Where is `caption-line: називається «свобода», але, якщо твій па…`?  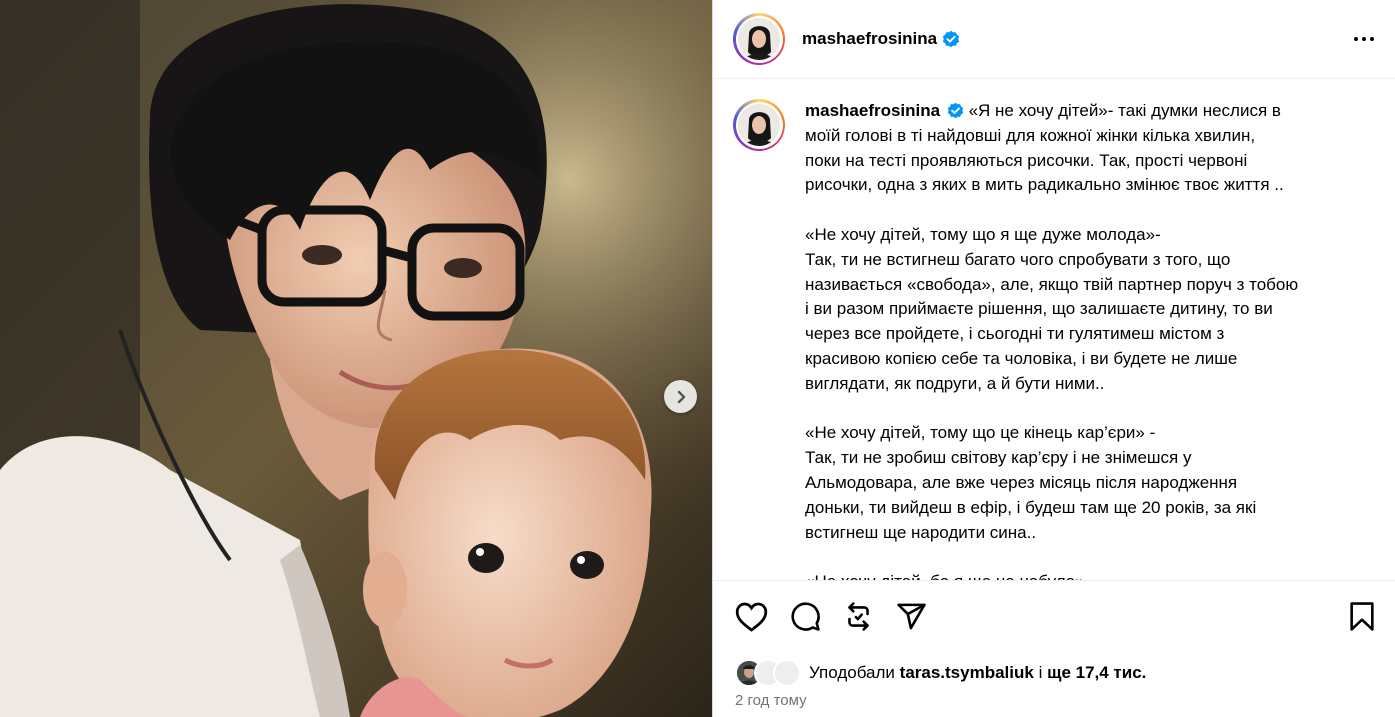
caption-line: називається «свобода», але, якщо твій па… is located at coordinates (1052, 284).